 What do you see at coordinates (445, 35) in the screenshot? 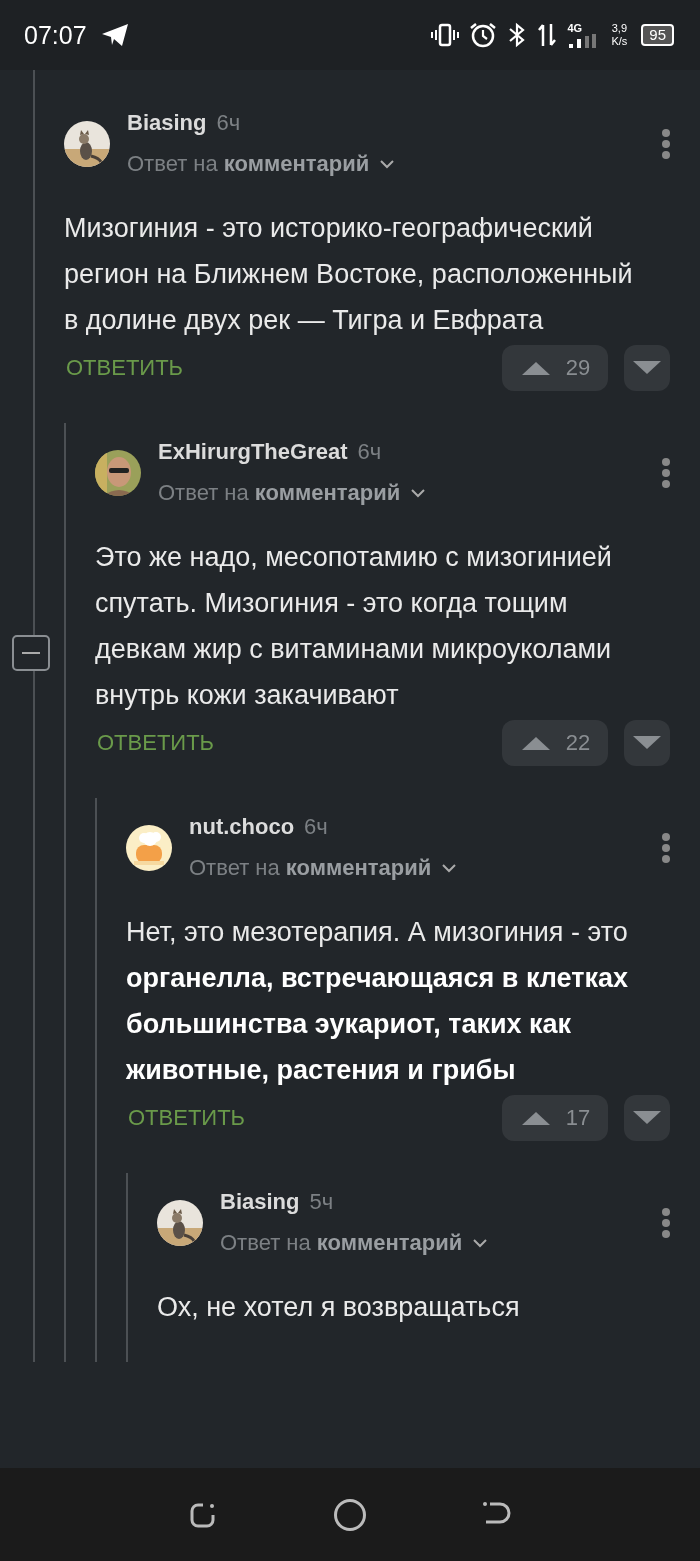
I see `vibrate-icon` at bounding box center [445, 35].